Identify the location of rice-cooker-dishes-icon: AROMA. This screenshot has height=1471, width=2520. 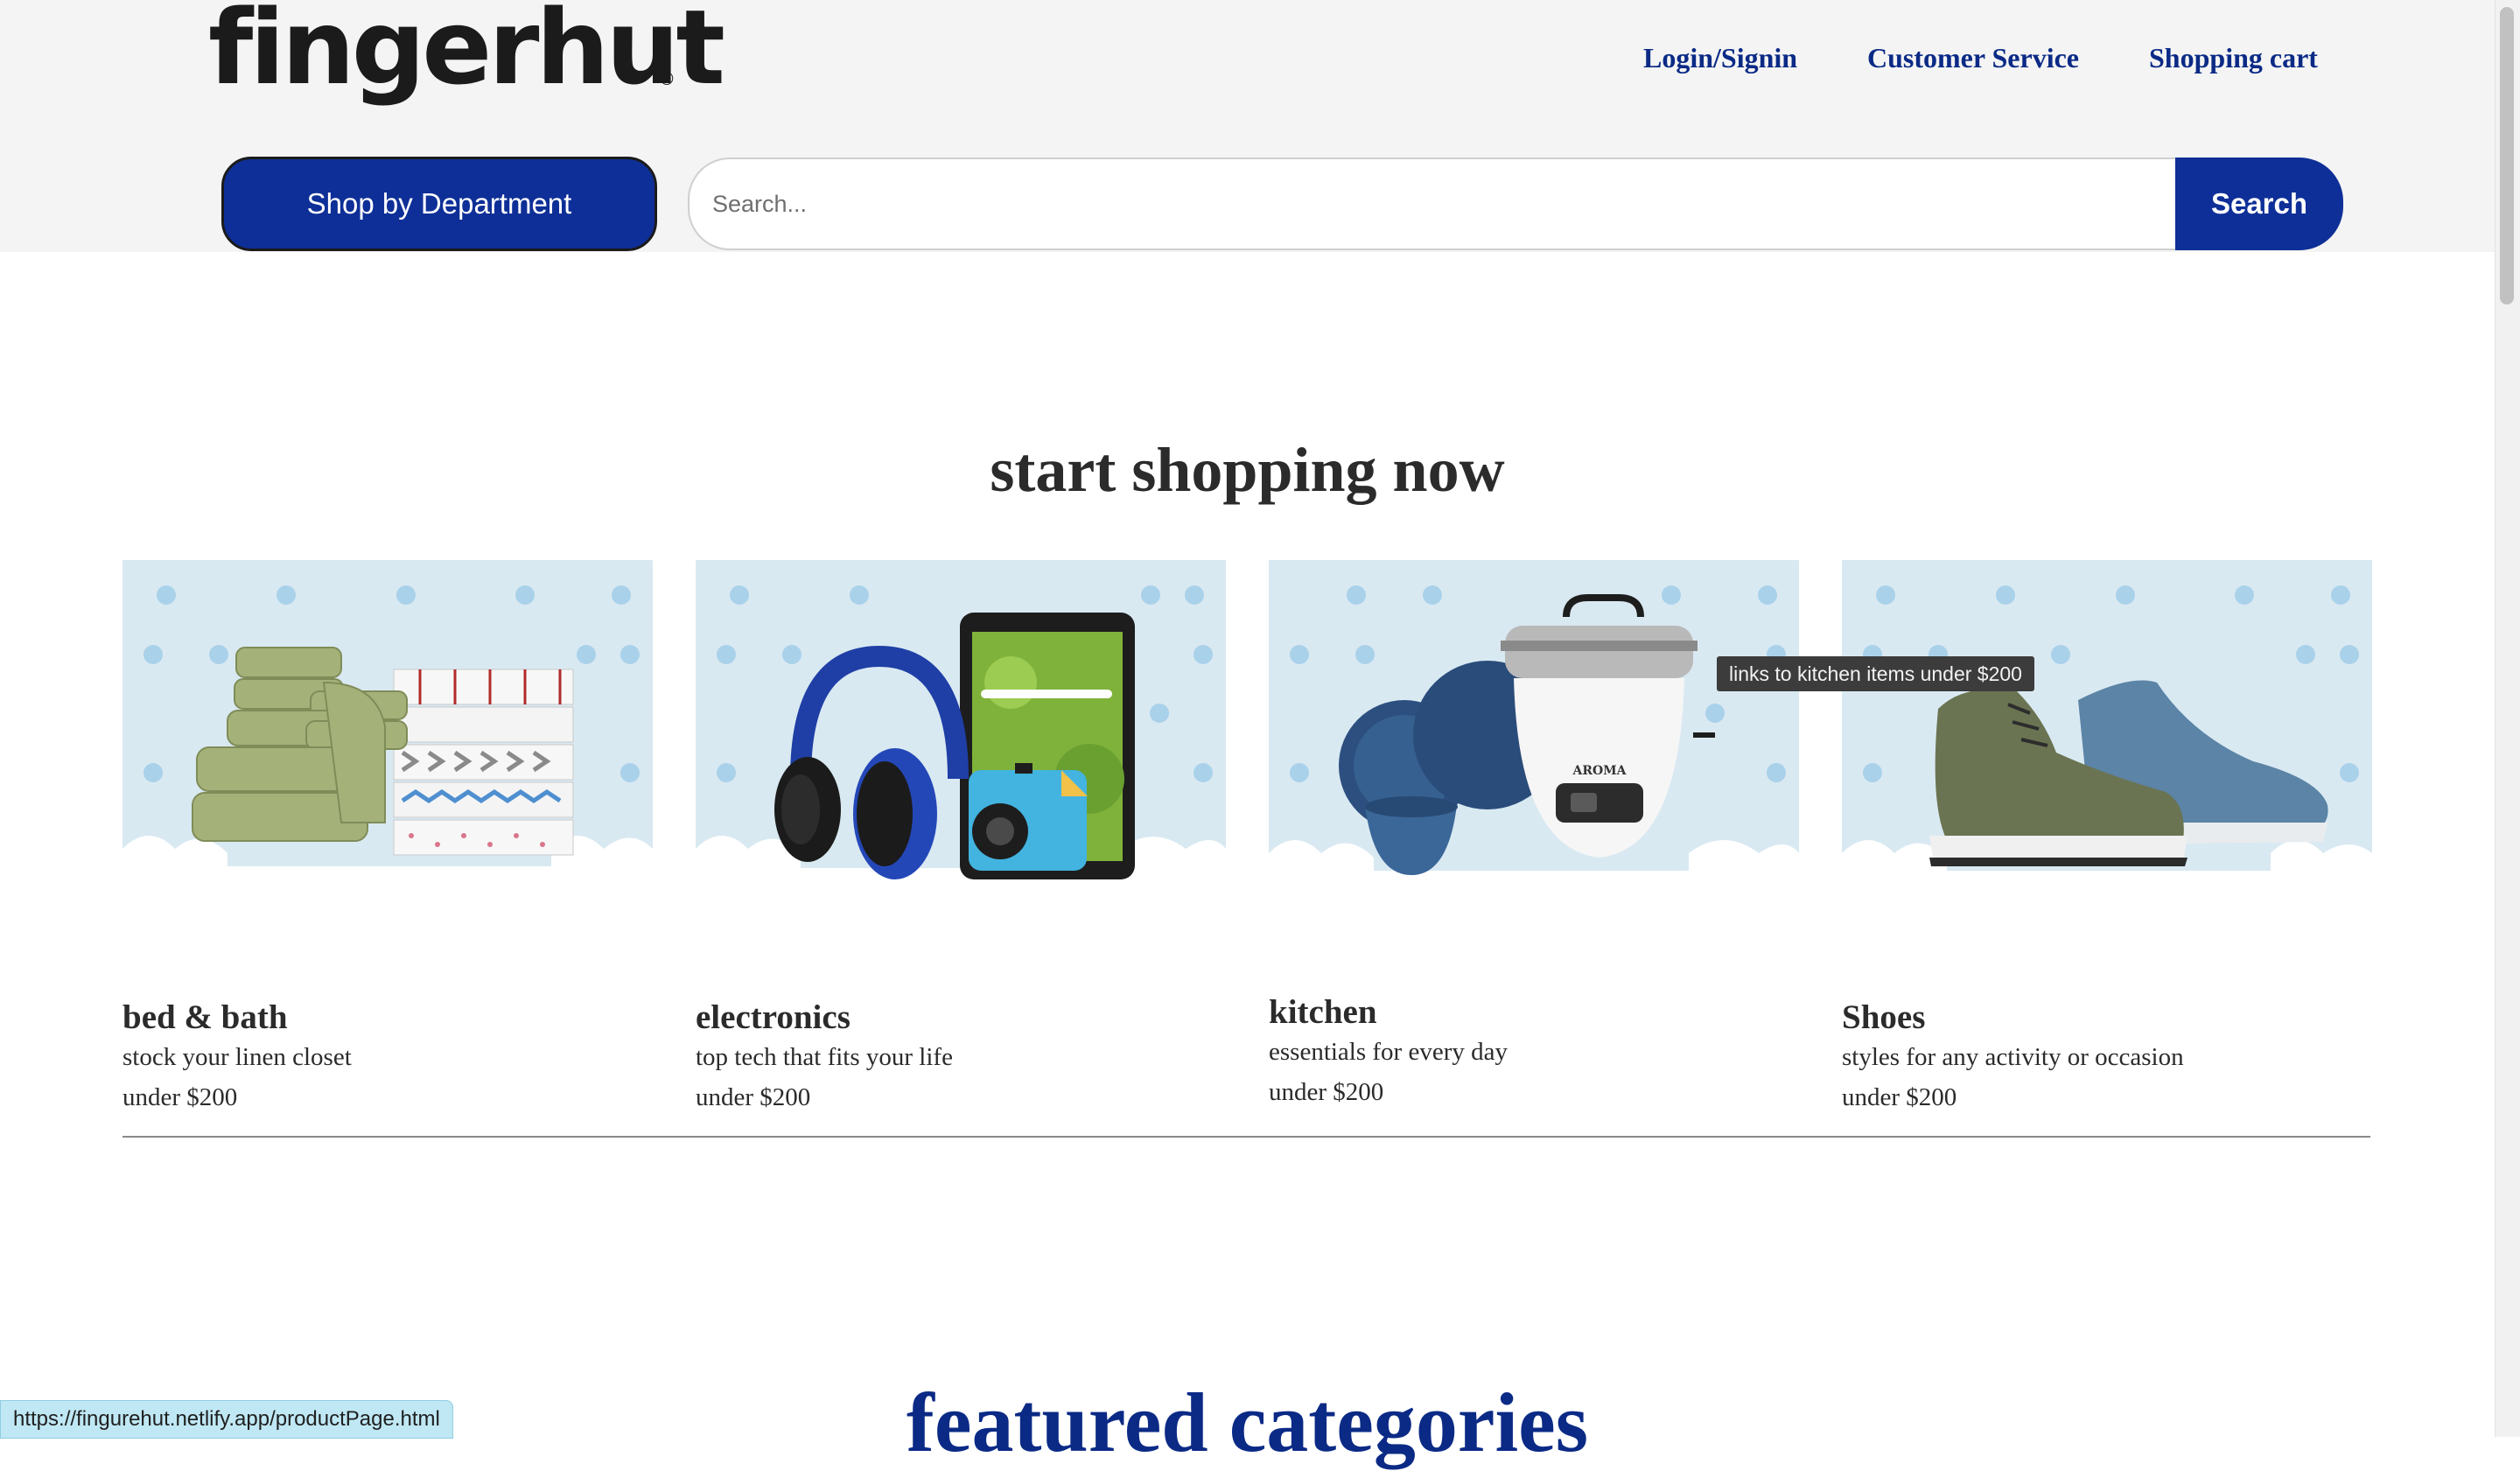
(1534, 726).